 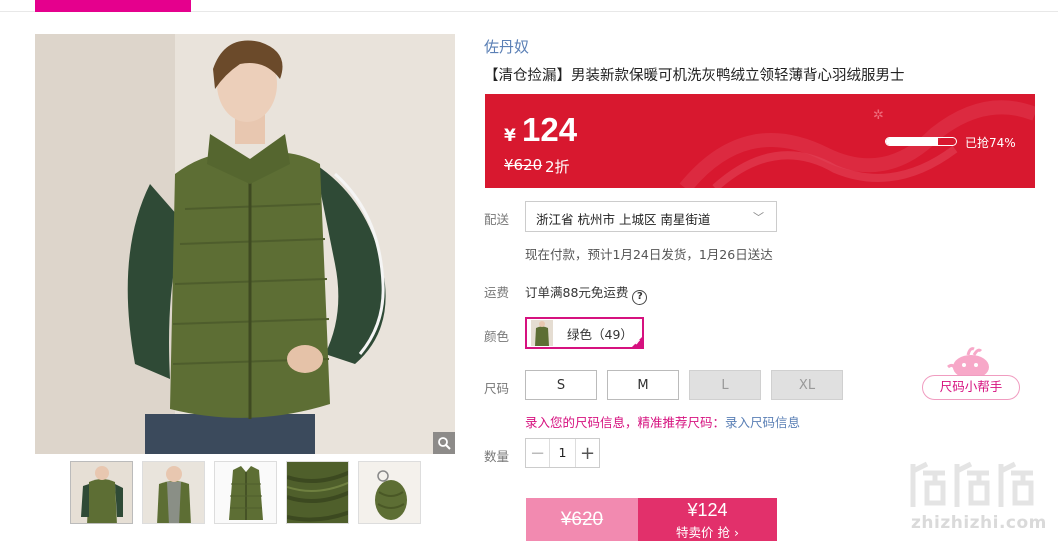 What do you see at coordinates (643, 385) in the screenshot?
I see `size-option-m: M` at bounding box center [643, 385].